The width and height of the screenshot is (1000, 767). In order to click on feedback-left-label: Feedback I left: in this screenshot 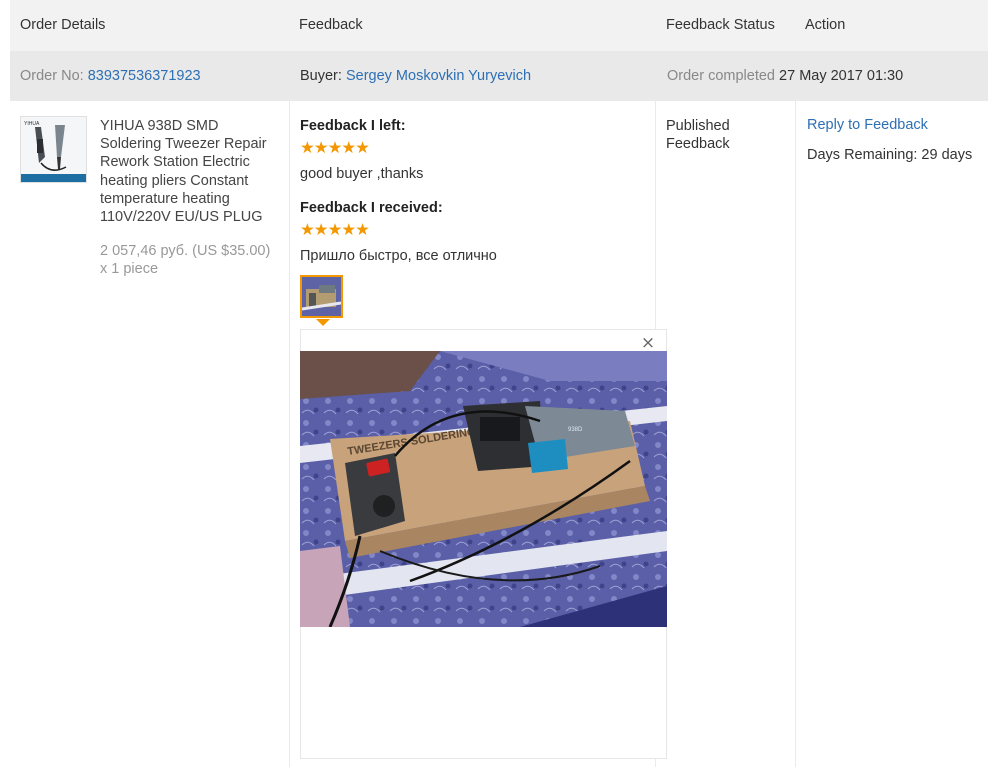, I will do `click(353, 126)`.